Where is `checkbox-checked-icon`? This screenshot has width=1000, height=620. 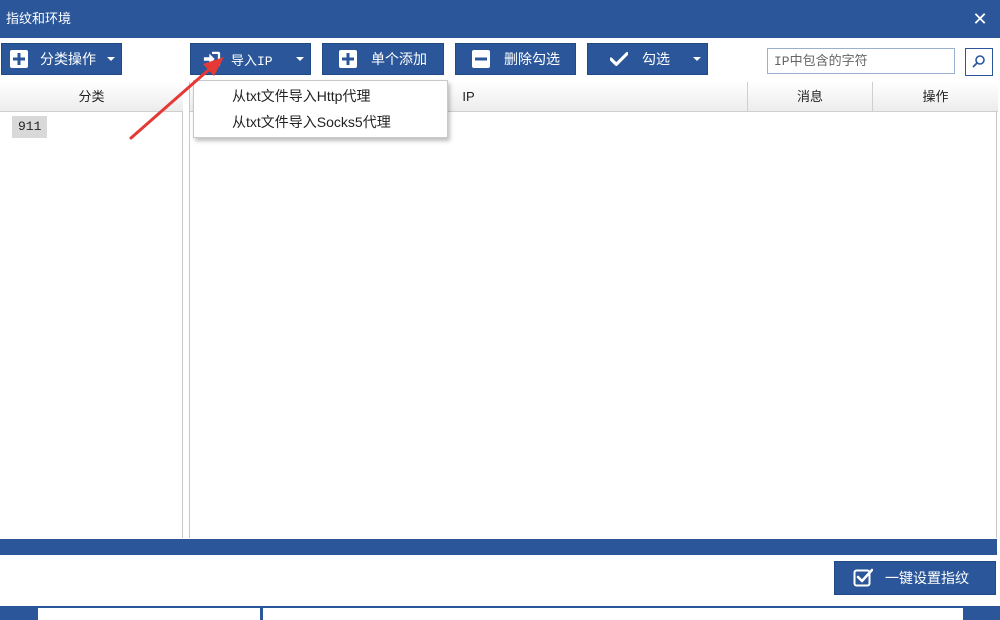 checkbox-checked-icon is located at coordinates (863, 578).